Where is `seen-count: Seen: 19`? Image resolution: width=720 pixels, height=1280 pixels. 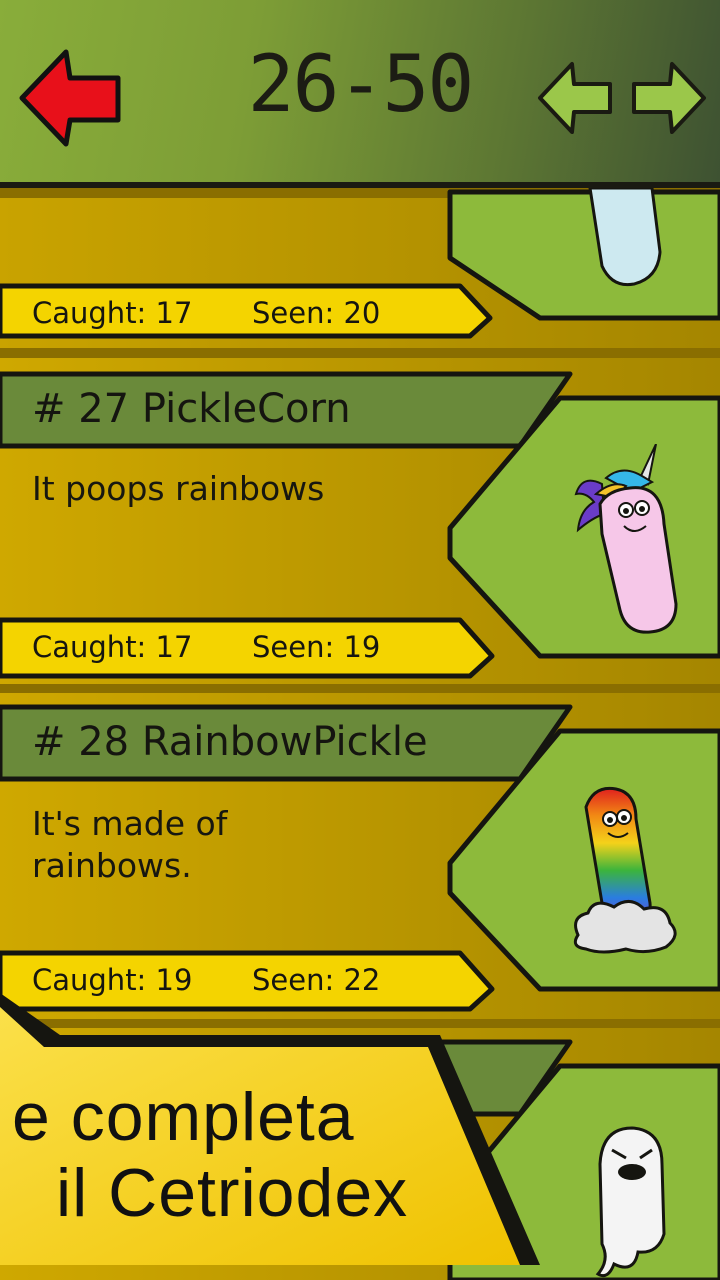
seen-count: Seen: 19 is located at coordinates (316, 647).